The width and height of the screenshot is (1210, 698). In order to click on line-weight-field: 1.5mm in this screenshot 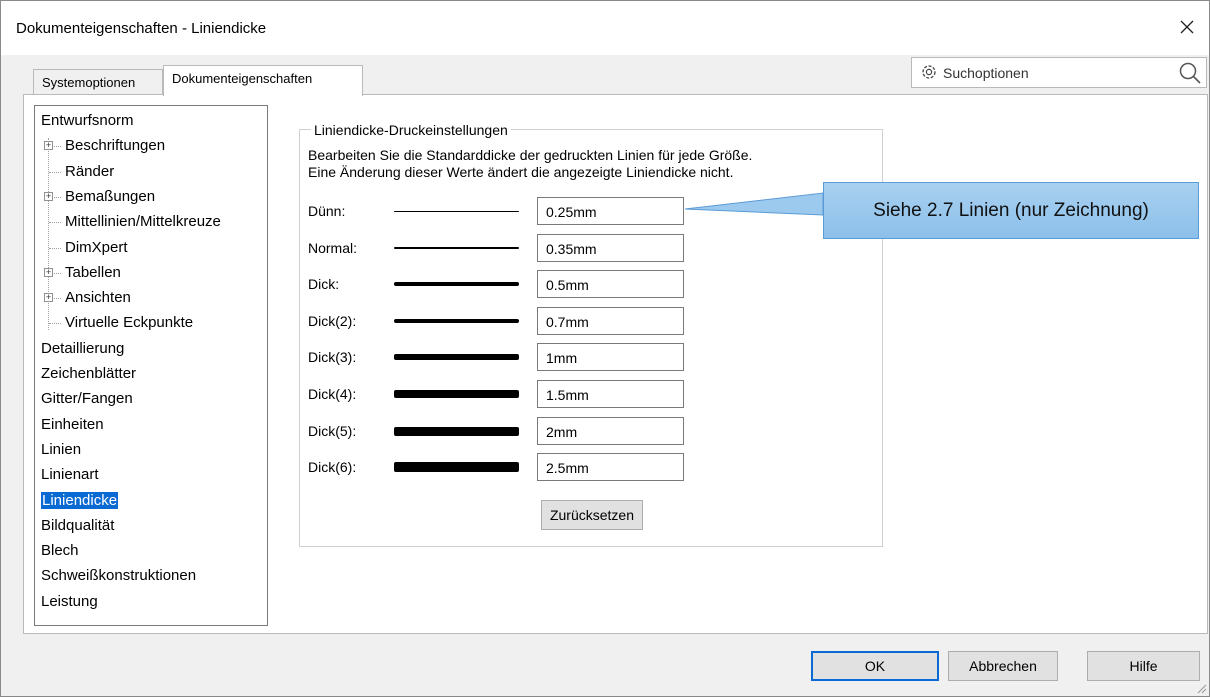, I will do `click(610, 394)`.